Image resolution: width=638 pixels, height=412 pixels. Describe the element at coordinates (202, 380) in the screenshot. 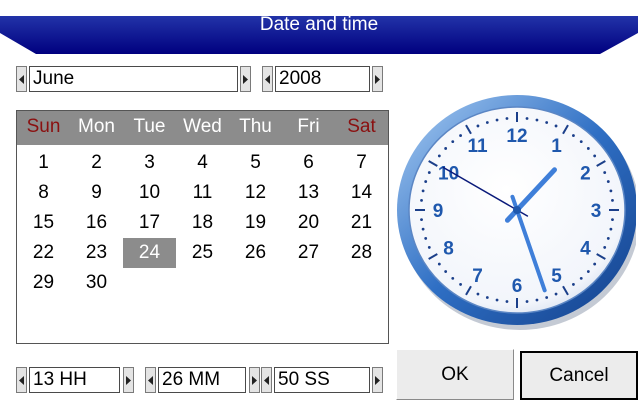

I see `minutes-field: 26 MM` at that location.